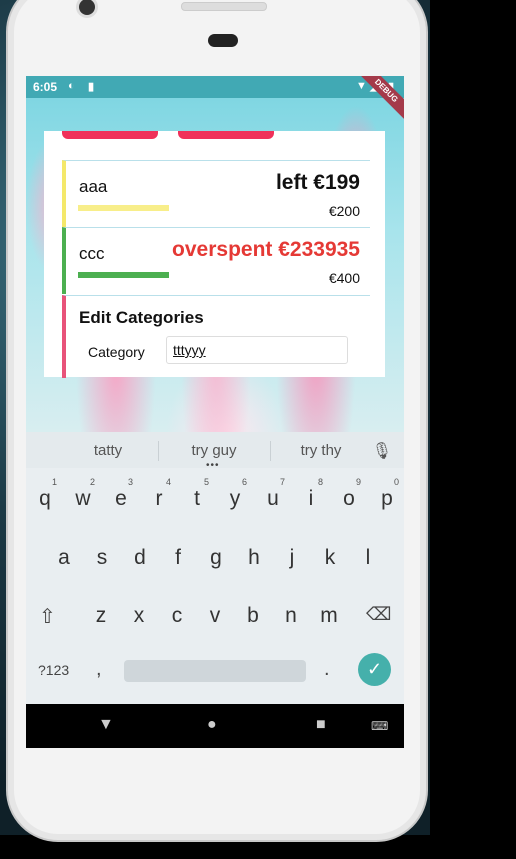 This screenshot has height=859, width=516. Describe the element at coordinates (361, 86) in the screenshot. I see `wifi-icon: ▼` at that location.